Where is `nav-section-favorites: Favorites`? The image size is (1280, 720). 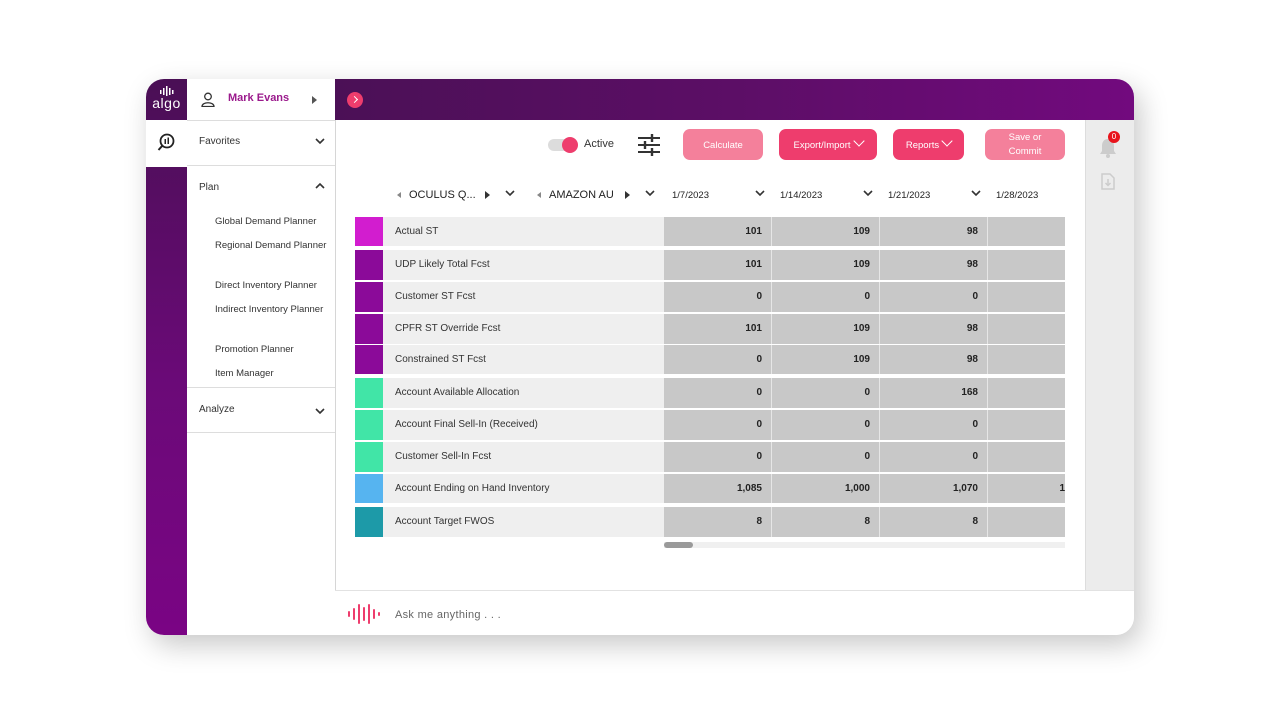
nav-section-favorites: Favorites is located at coordinates (261, 143).